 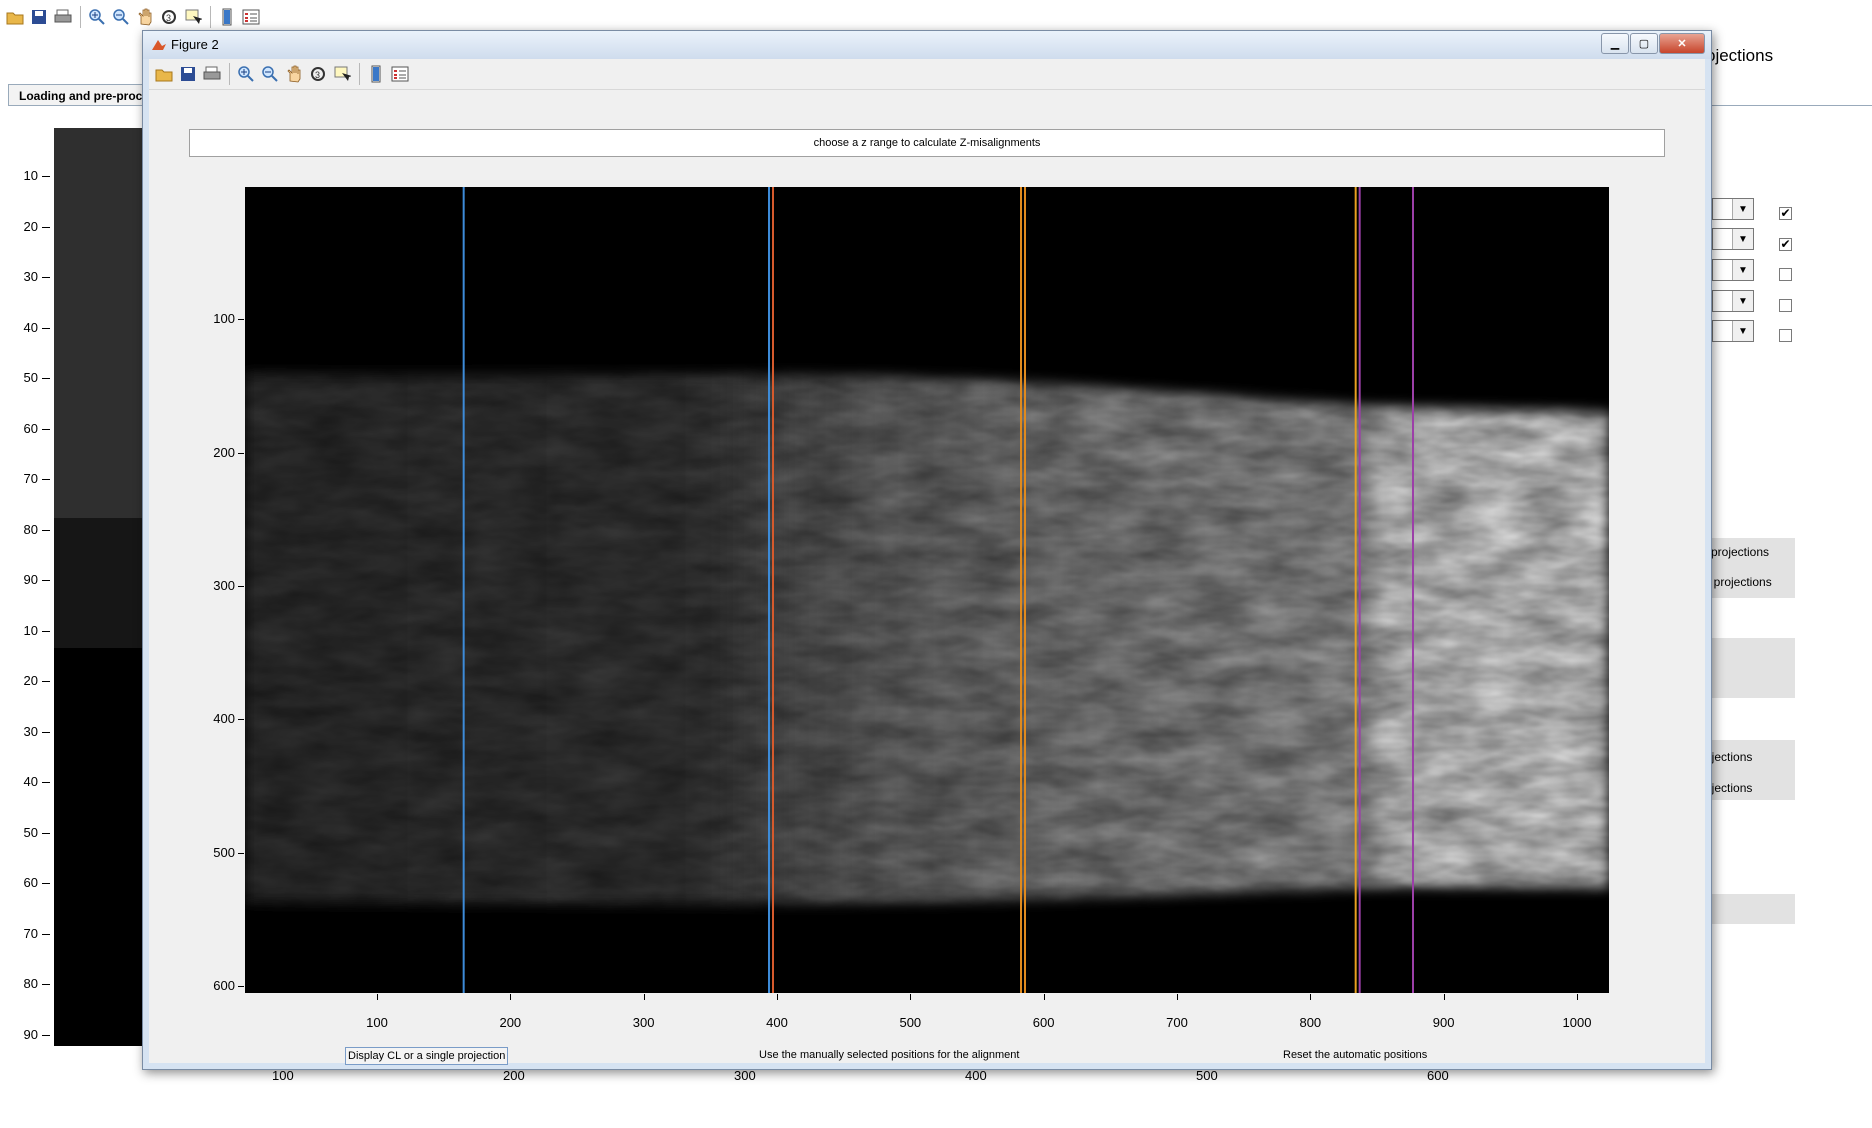 What do you see at coordinates (1738, 582) in the screenshot?
I see `projections-button-2: ll projections` at bounding box center [1738, 582].